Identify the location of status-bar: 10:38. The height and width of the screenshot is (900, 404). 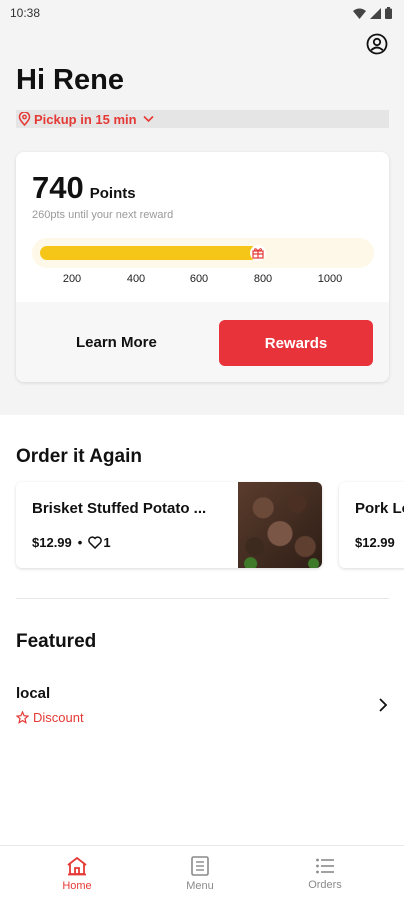
(202, 13).